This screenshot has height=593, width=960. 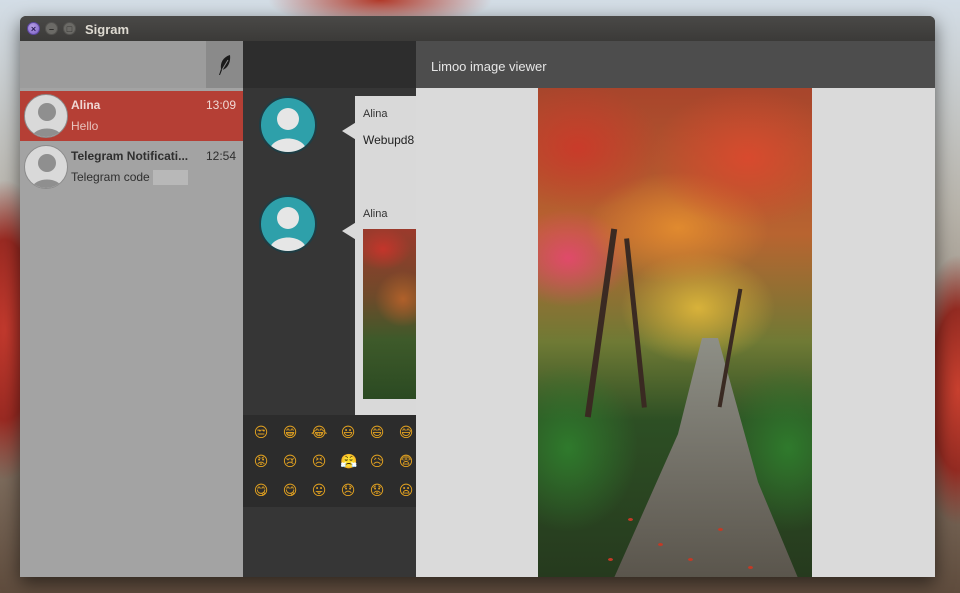 I want to click on conversation-header, so click(x=329, y=64).